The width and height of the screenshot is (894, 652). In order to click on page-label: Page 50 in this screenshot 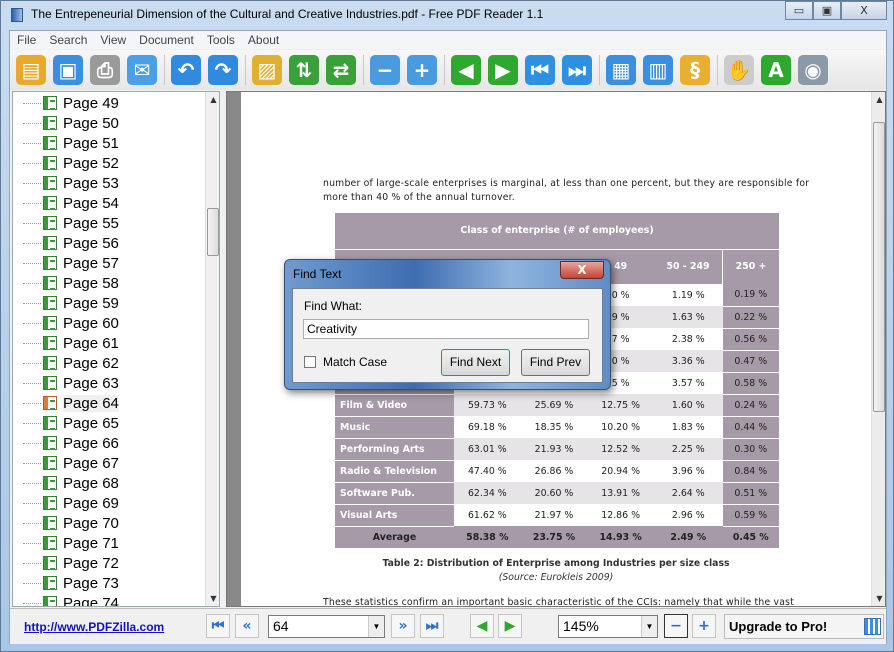, I will do `click(91, 123)`.